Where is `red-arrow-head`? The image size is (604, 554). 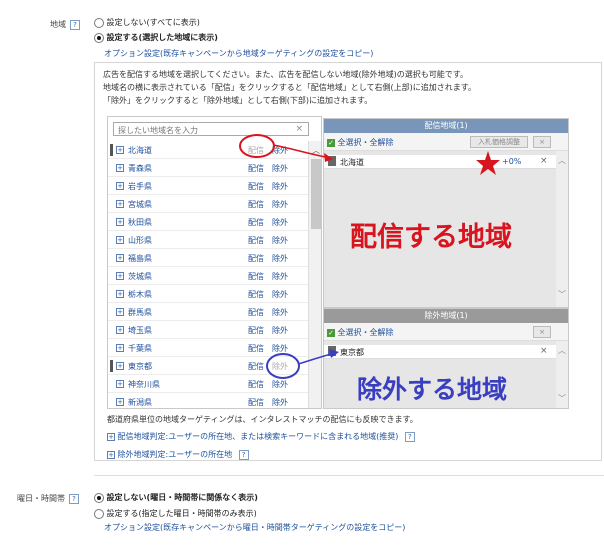
red-arrow-head is located at coordinates (328, 157).